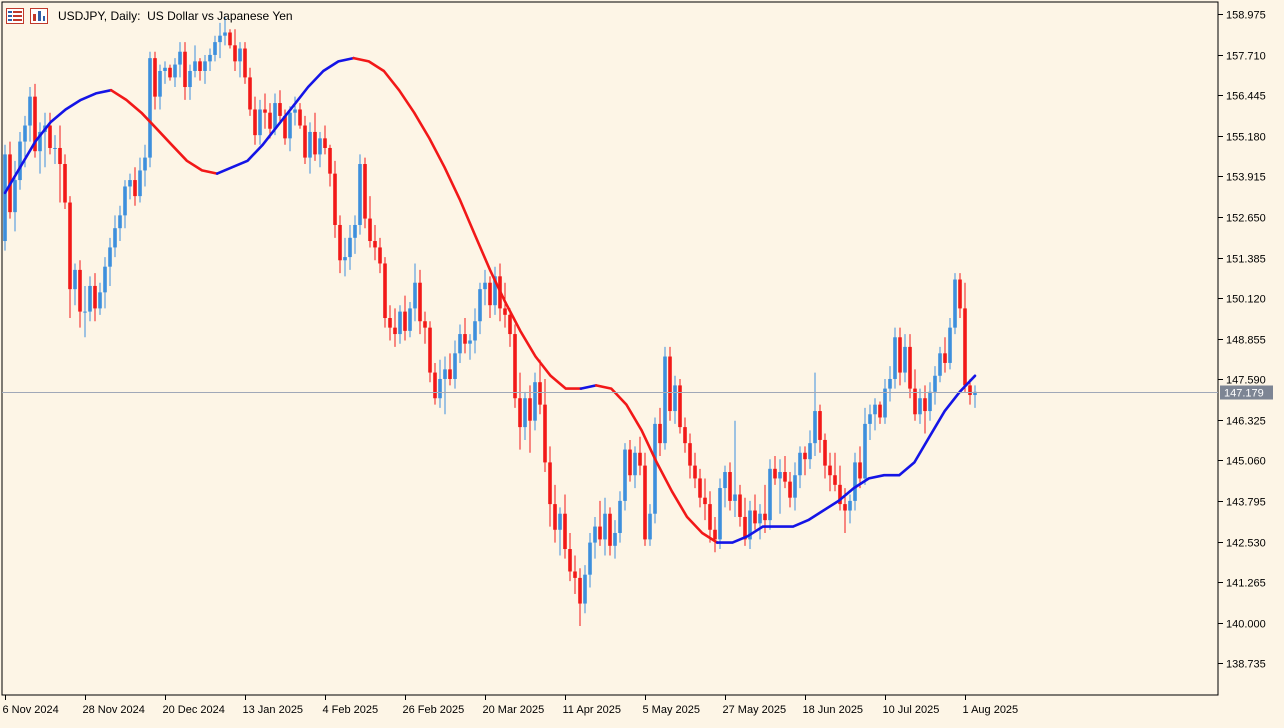 The image size is (1284, 728). Describe the element at coordinates (31, 710) in the screenshot. I see `x-tick-label: 6 Nov 2024` at that location.